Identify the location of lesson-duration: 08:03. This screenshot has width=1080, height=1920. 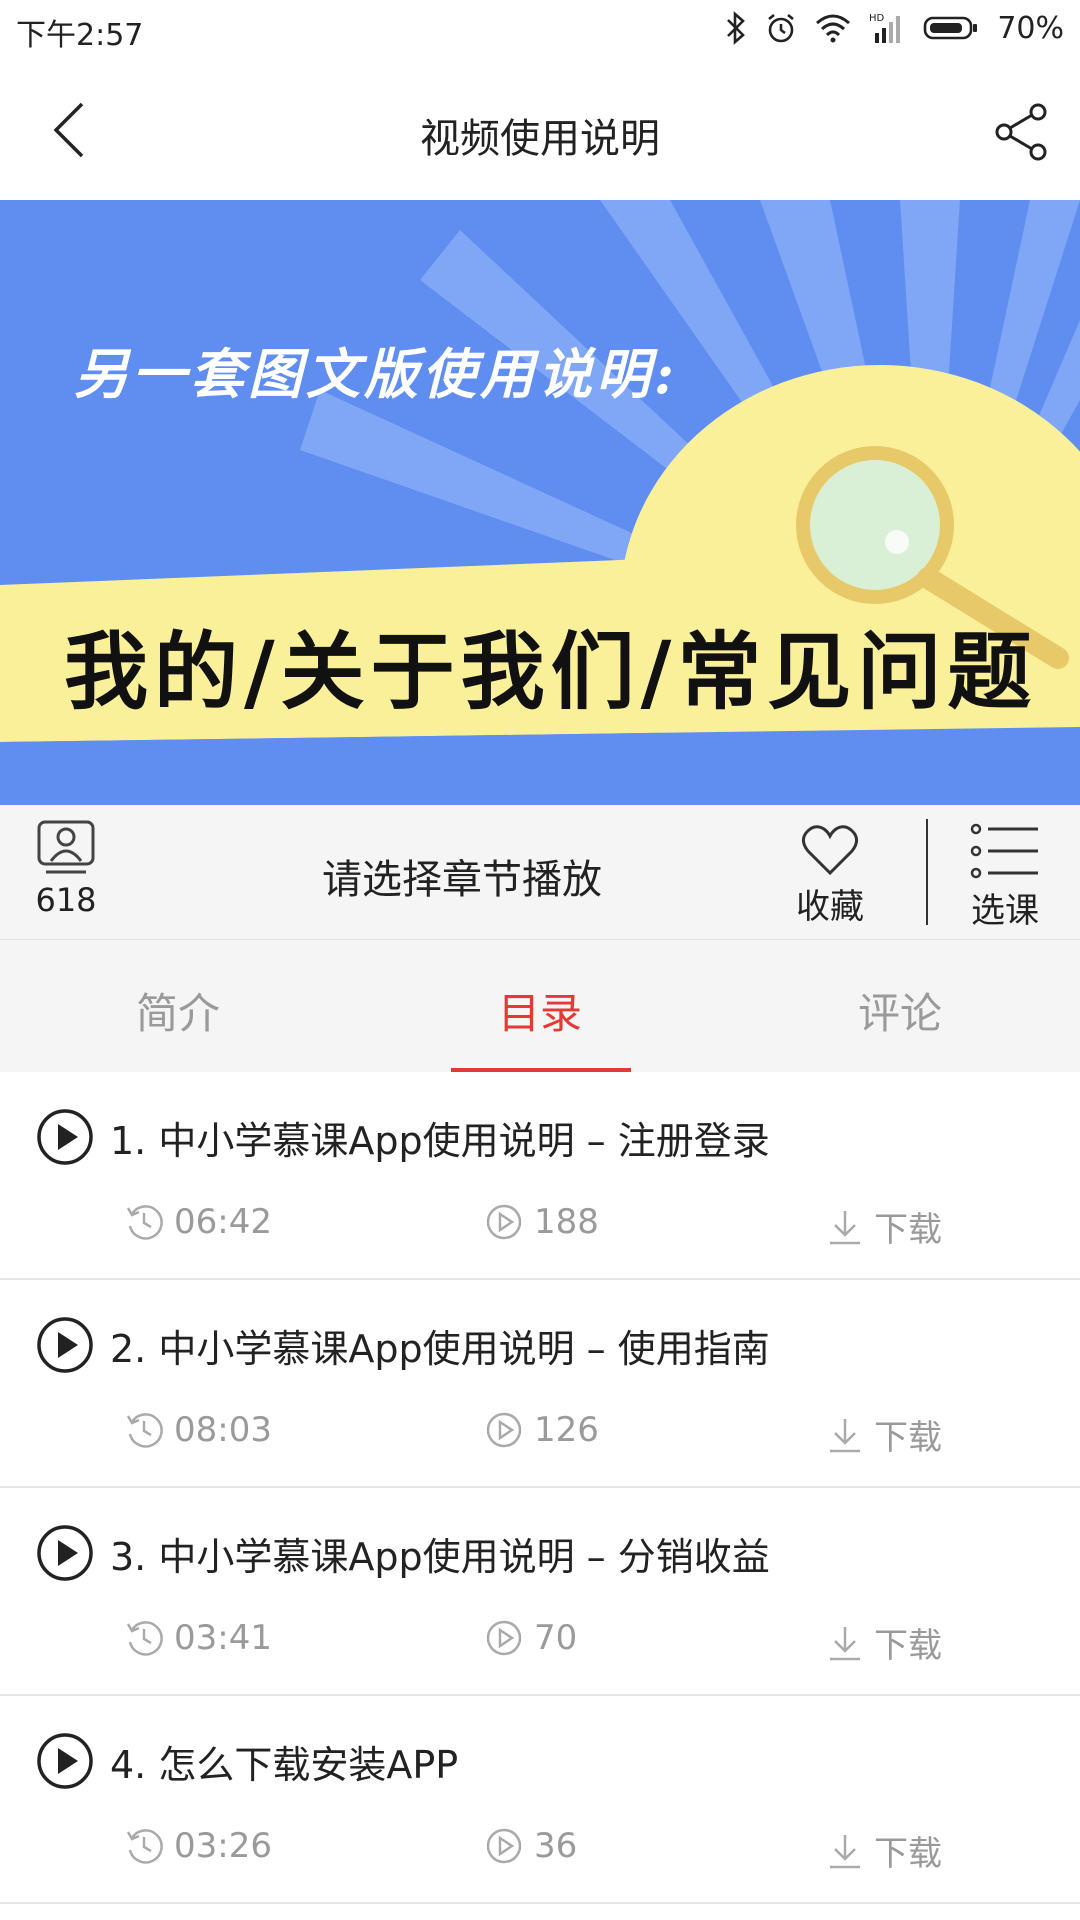
(198, 1430).